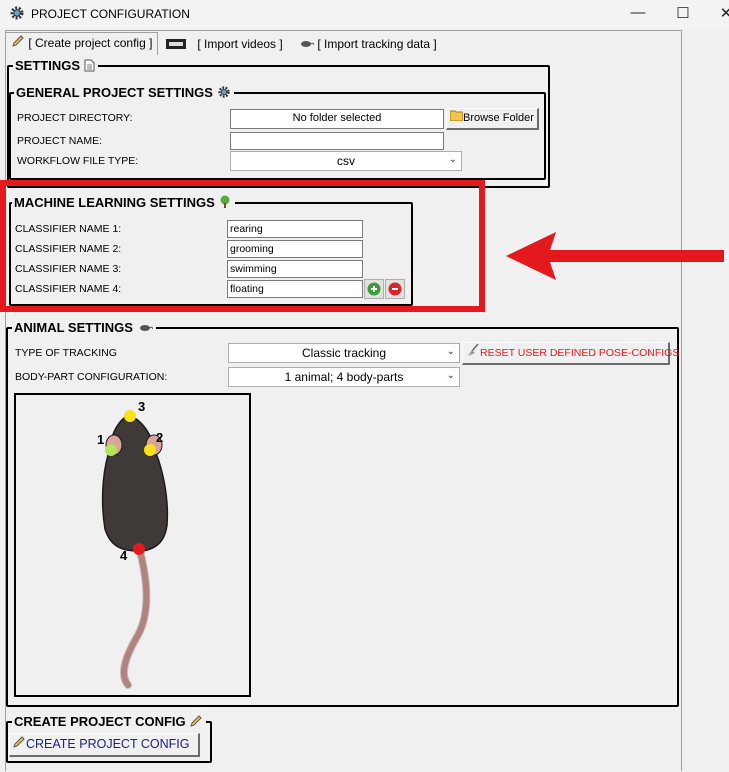 The image size is (729, 772). Describe the element at coordinates (377, 44) in the screenshot. I see `tab-label: [ Import tracking data ]` at that location.